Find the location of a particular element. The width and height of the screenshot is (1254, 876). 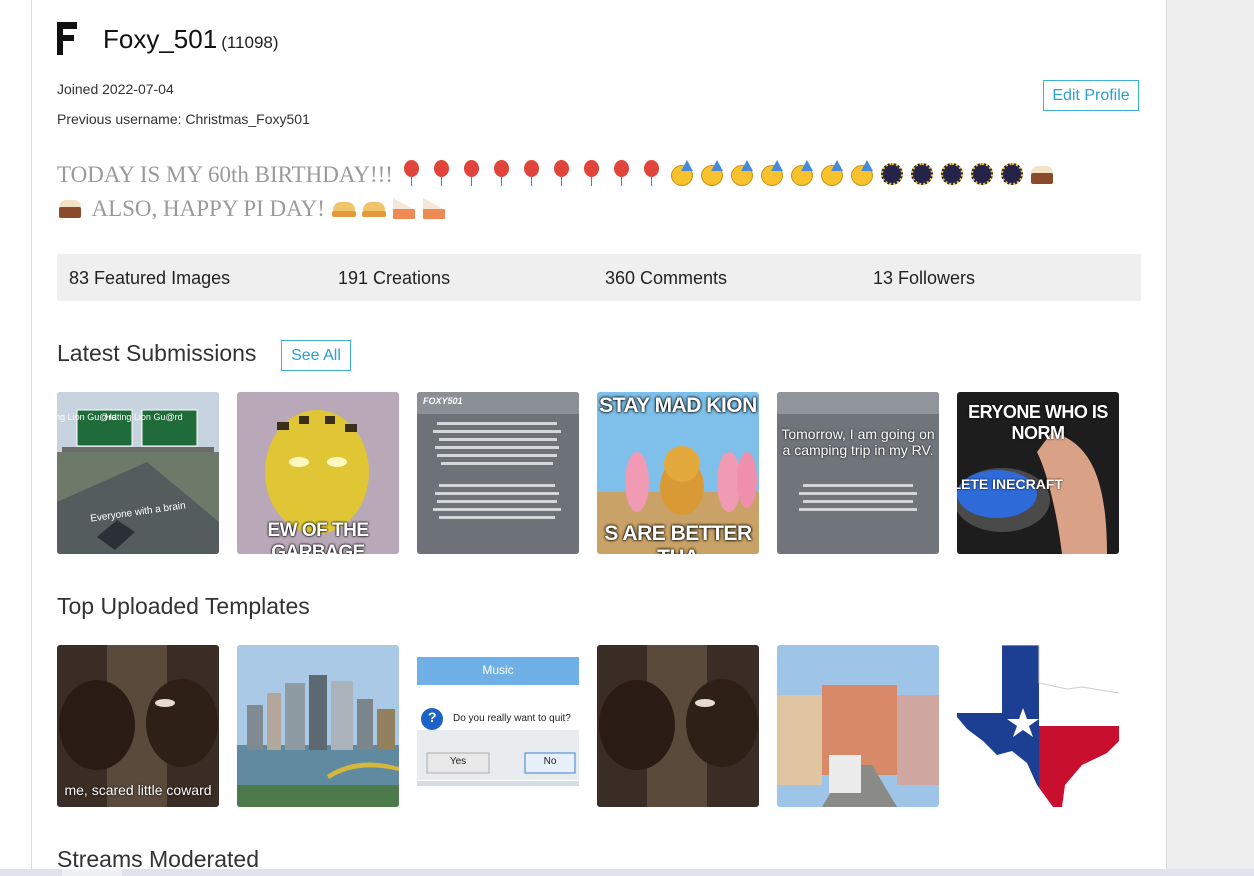

thumb3-caption: FOXY501 is located at coordinates (443, 401).